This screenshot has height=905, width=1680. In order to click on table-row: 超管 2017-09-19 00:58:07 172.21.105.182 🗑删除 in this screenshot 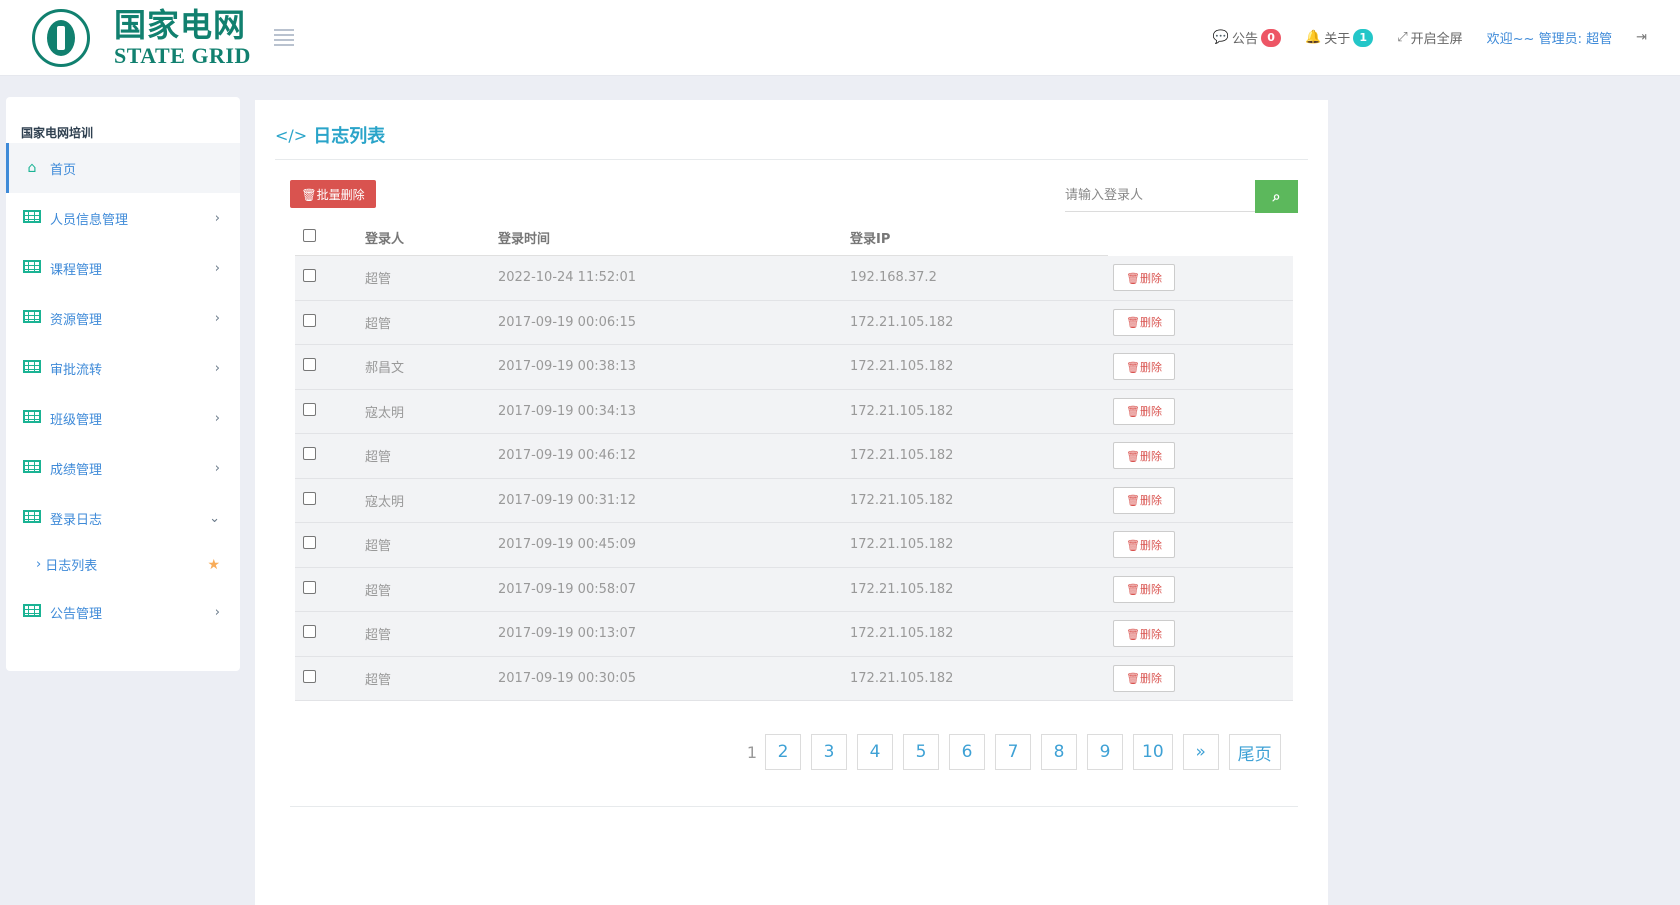, I will do `click(794, 589)`.